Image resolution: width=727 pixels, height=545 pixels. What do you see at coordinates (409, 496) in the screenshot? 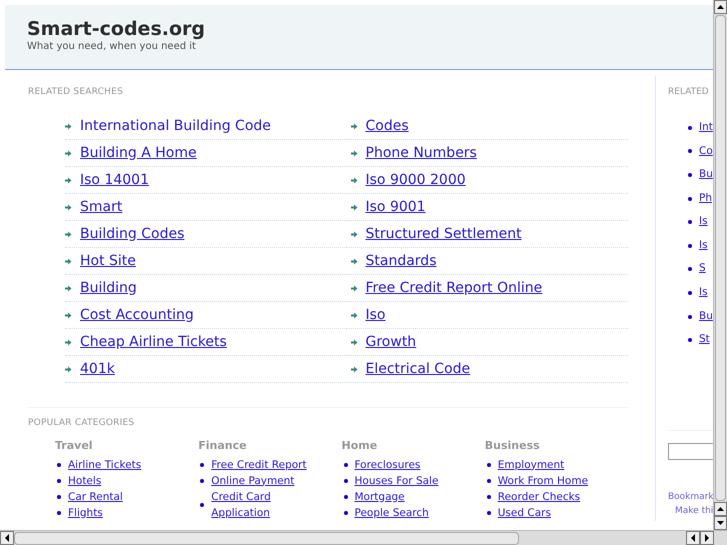
I see `category-link: Mortgage` at bounding box center [409, 496].